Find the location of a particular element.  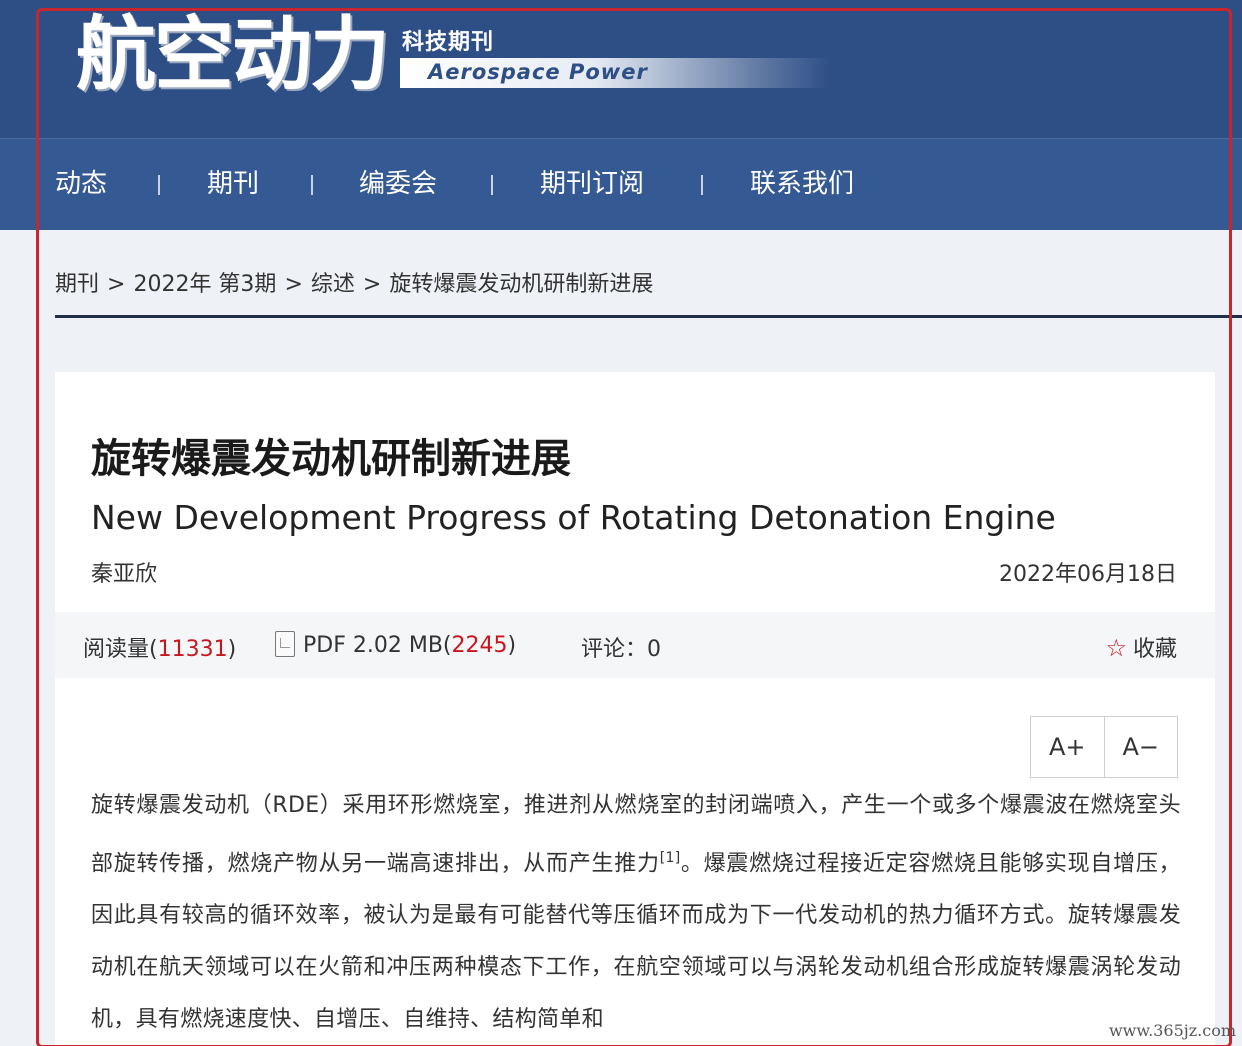

pdf-label: PDF 2.02 MB( is located at coordinates (377, 645).